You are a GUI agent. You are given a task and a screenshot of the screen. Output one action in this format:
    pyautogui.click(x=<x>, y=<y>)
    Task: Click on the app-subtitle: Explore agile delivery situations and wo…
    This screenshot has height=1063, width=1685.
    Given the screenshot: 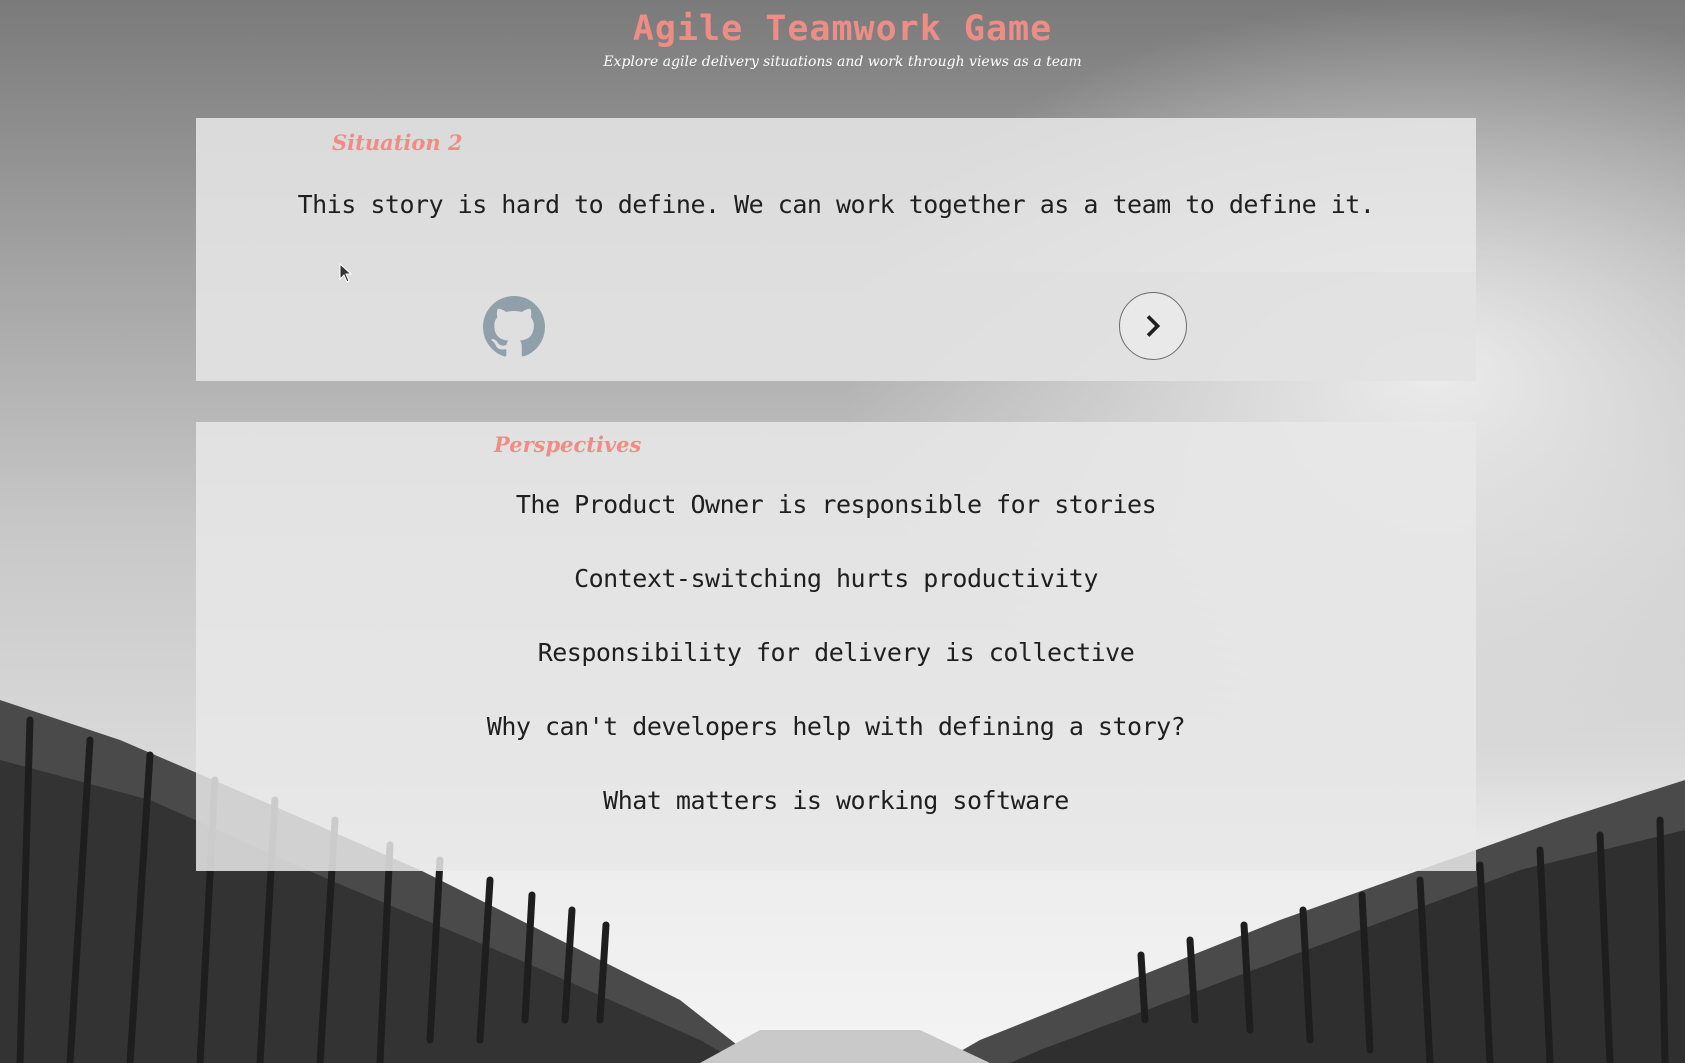 What is the action you would take?
    pyautogui.click(x=842, y=62)
    